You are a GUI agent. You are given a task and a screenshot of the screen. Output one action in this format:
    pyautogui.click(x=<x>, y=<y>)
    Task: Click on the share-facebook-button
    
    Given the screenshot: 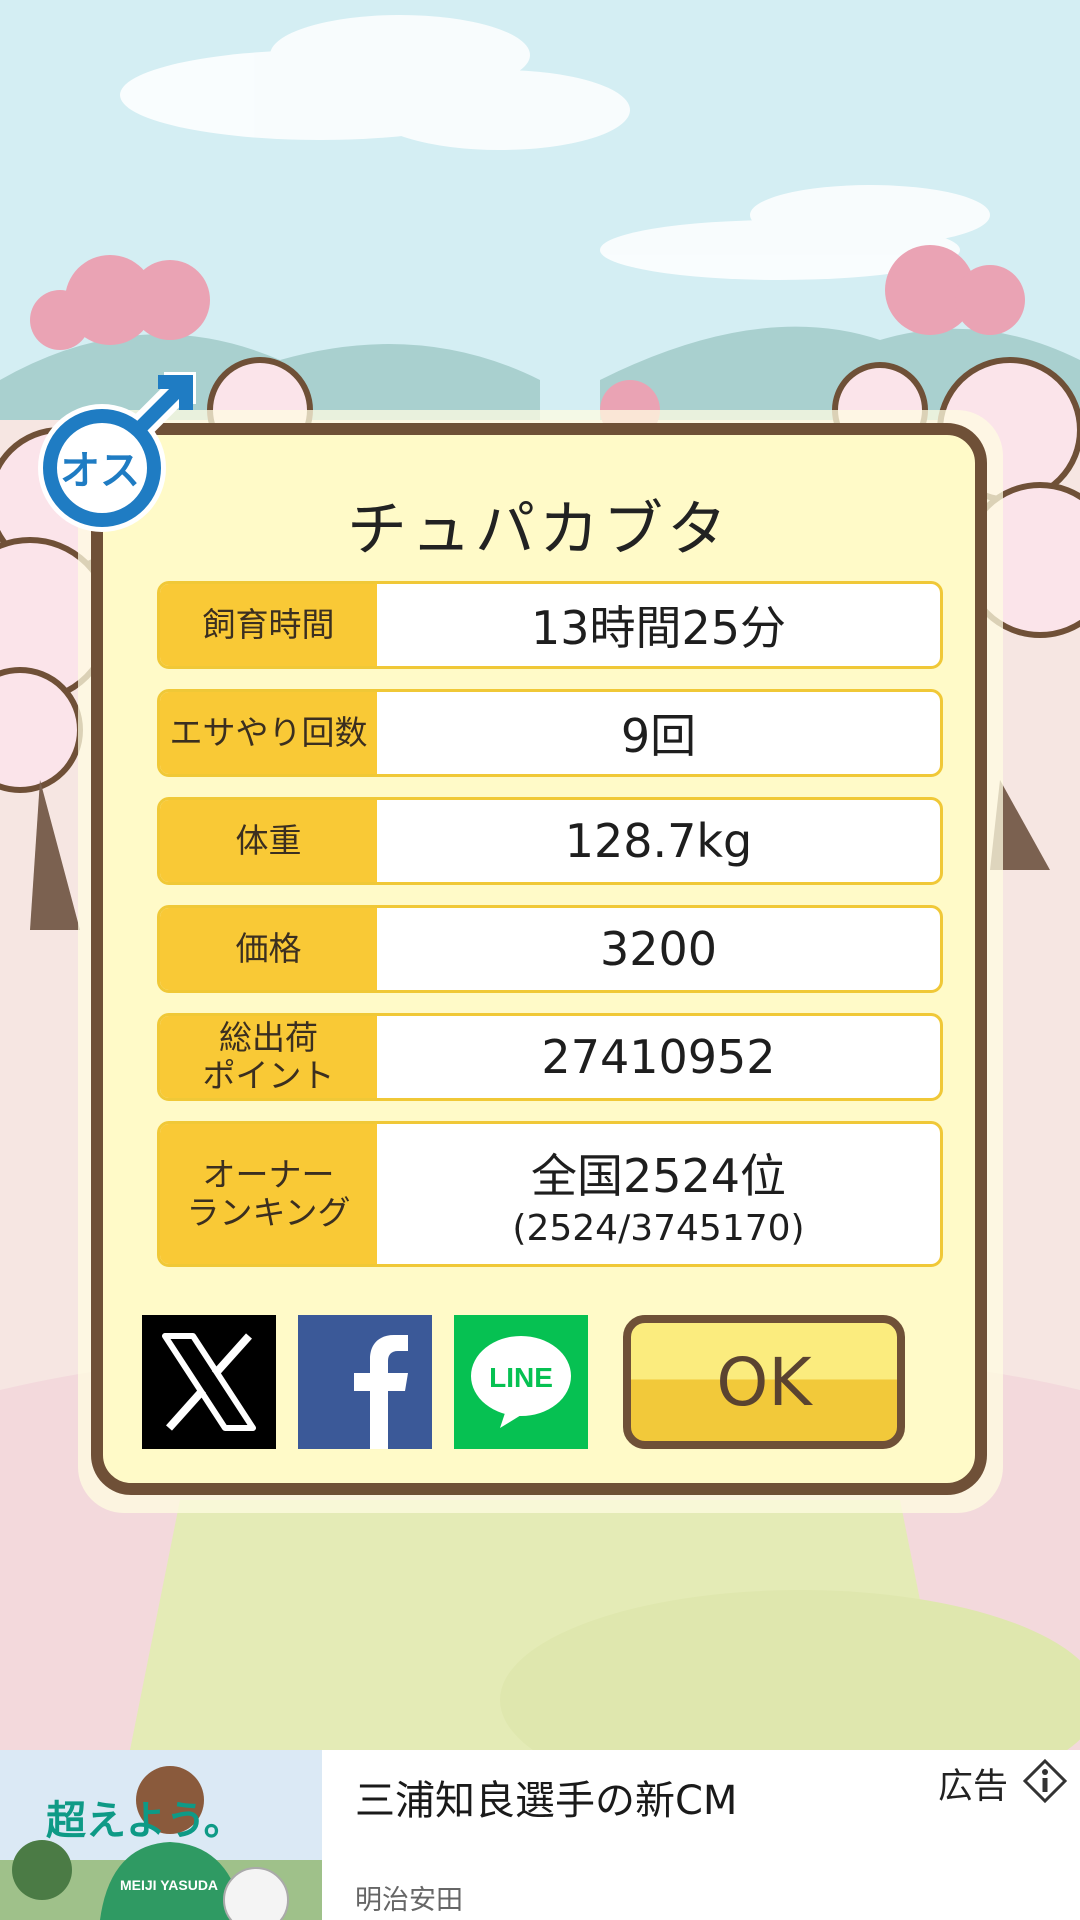 What is the action you would take?
    pyautogui.click(x=365, y=1382)
    